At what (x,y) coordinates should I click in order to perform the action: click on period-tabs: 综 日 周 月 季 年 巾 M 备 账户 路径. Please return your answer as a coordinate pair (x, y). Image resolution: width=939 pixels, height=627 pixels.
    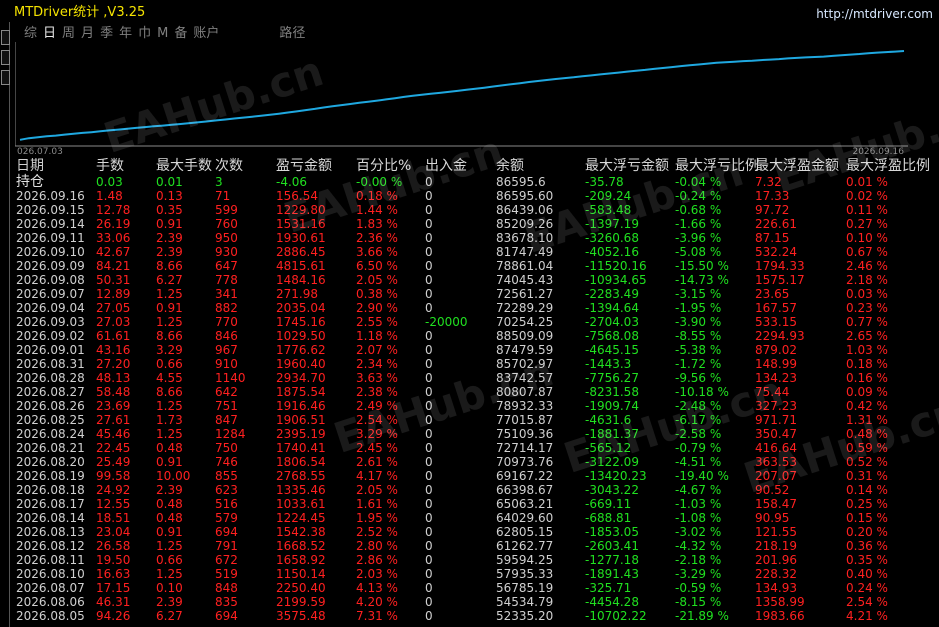
    Looking at the image, I should click on (167, 34).